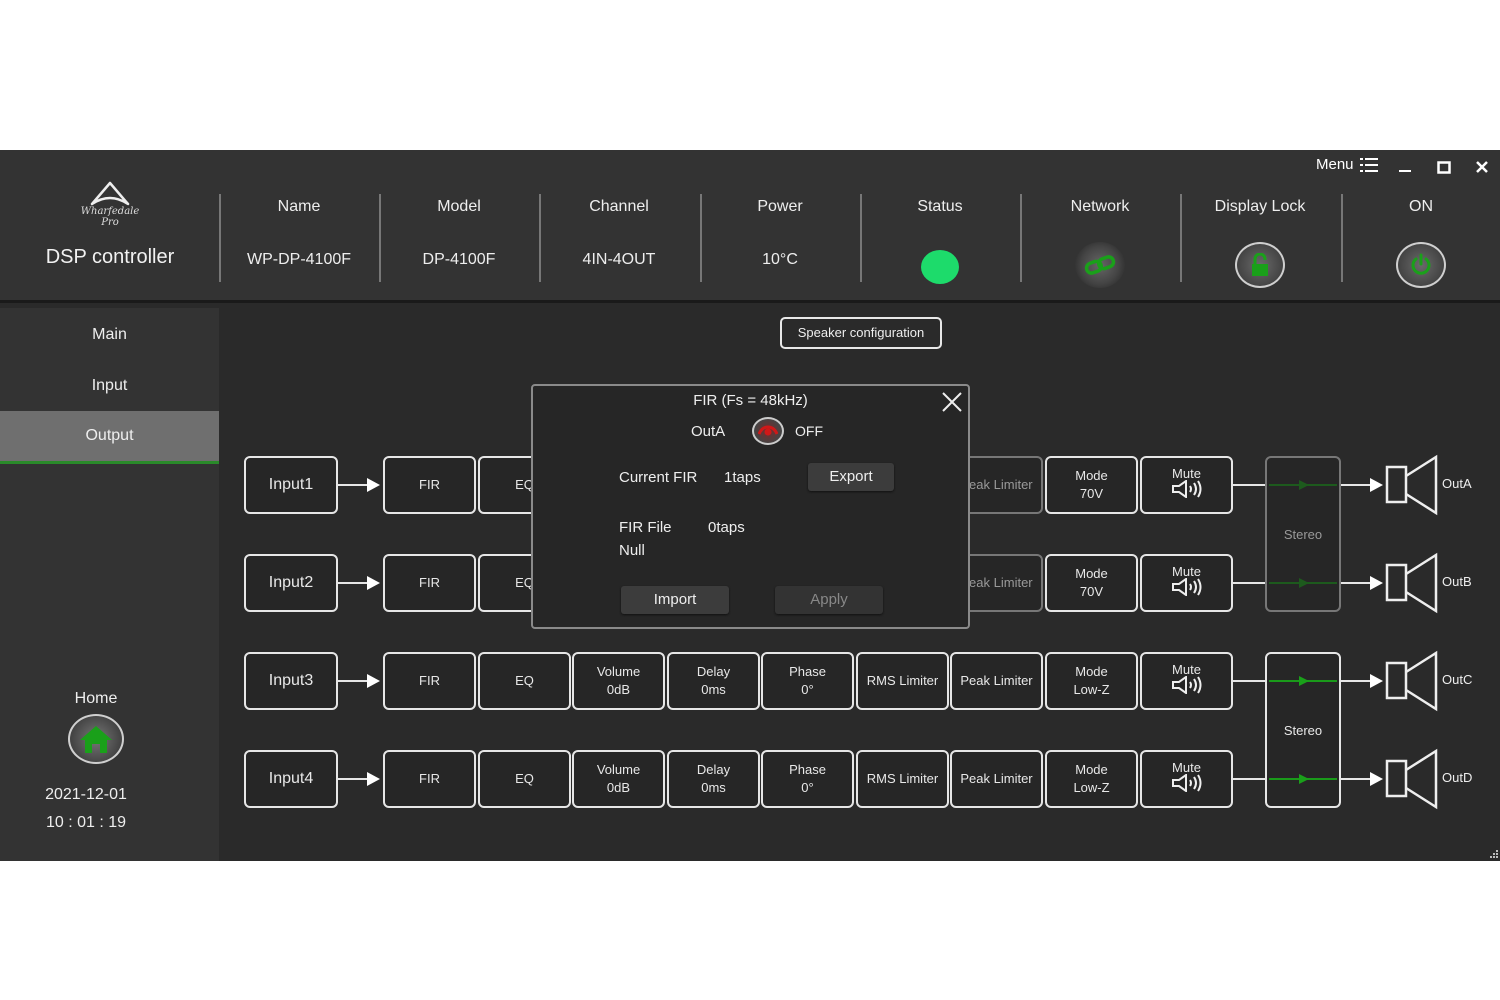 The height and width of the screenshot is (1000, 1500). Describe the element at coordinates (1420, 241) in the screenshot. I see `header-power-on: ON` at that location.